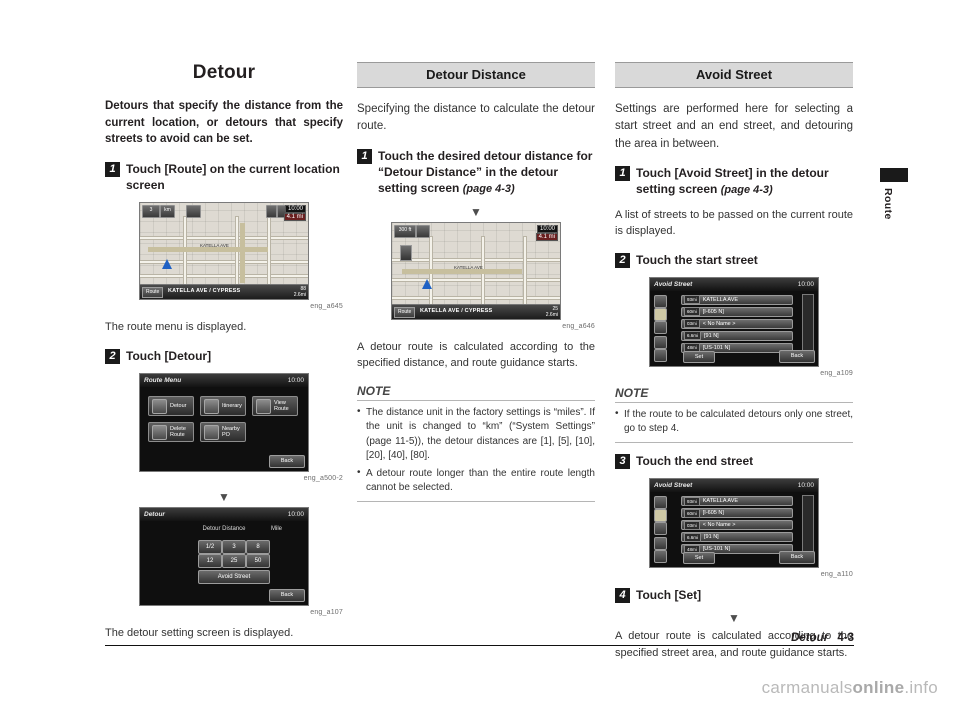  What do you see at coordinates (692, 525) in the screenshot?
I see `street-distance: 03mi` at bounding box center [692, 525].